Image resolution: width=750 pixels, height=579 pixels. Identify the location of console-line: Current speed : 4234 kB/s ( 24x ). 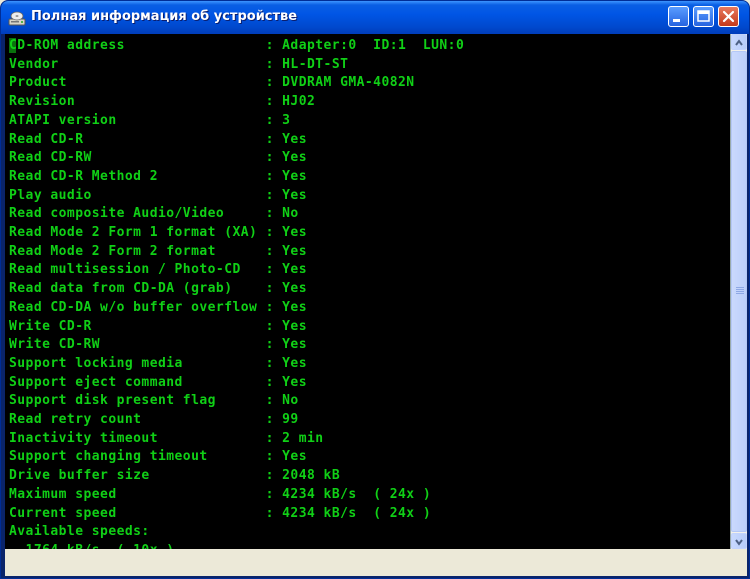
(220, 513).